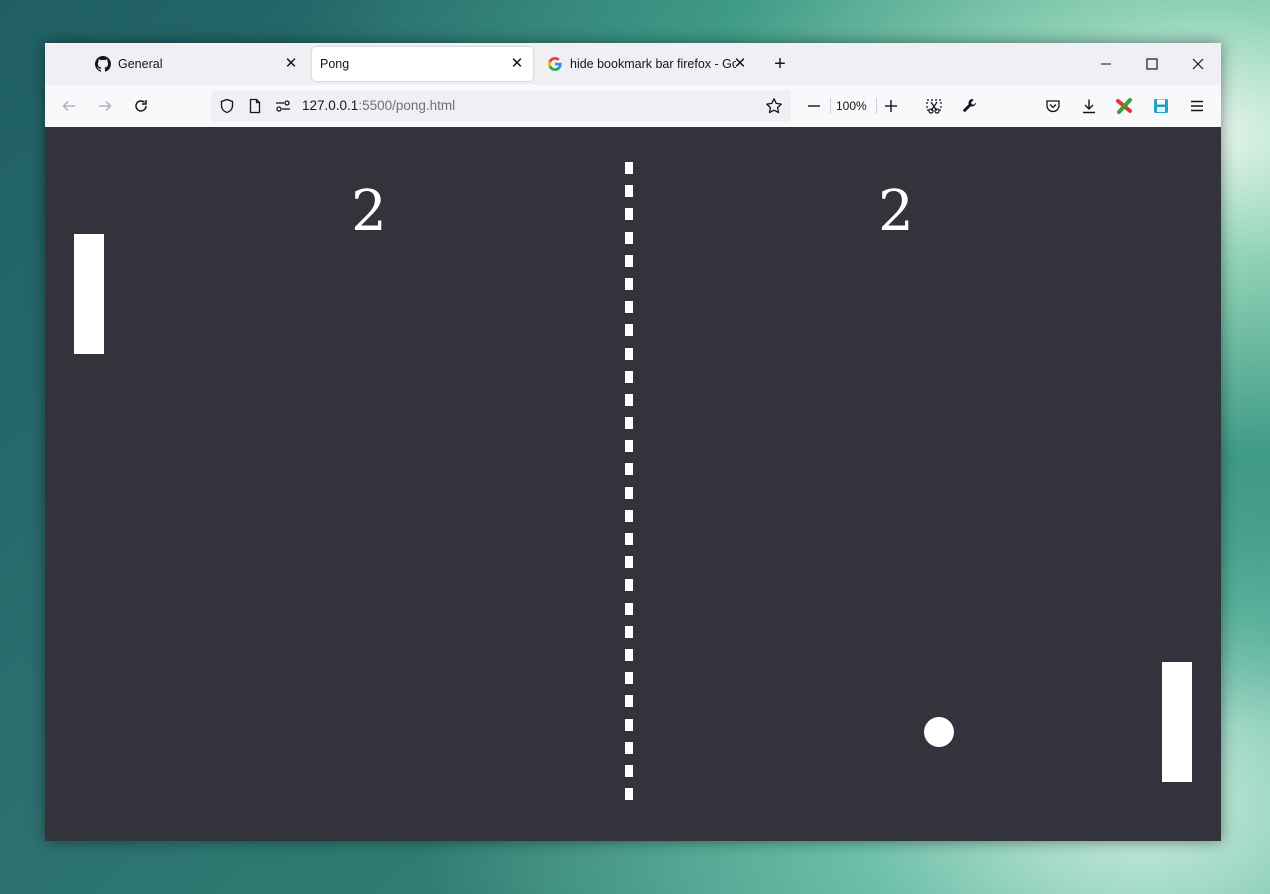 This screenshot has height=894, width=1270. Describe the element at coordinates (1197, 106) in the screenshot. I see `menu-icon` at that location.